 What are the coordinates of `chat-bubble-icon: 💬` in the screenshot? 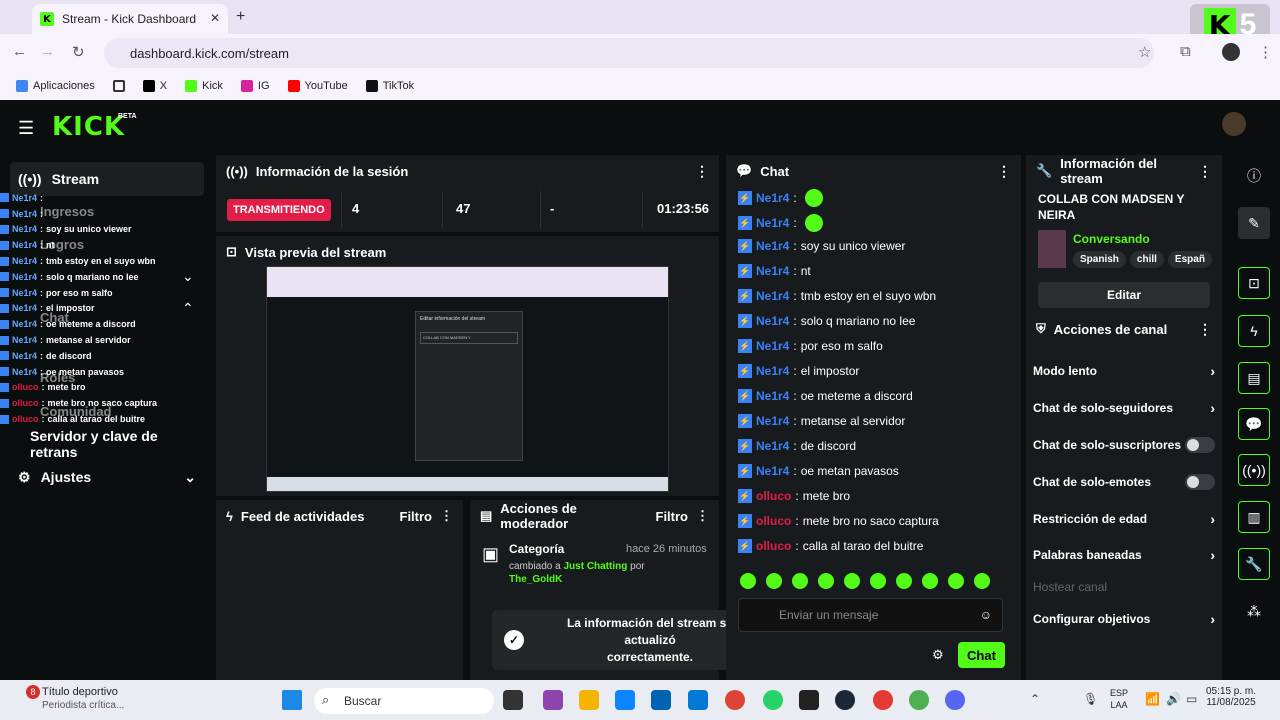 It's located at (1254, 424).